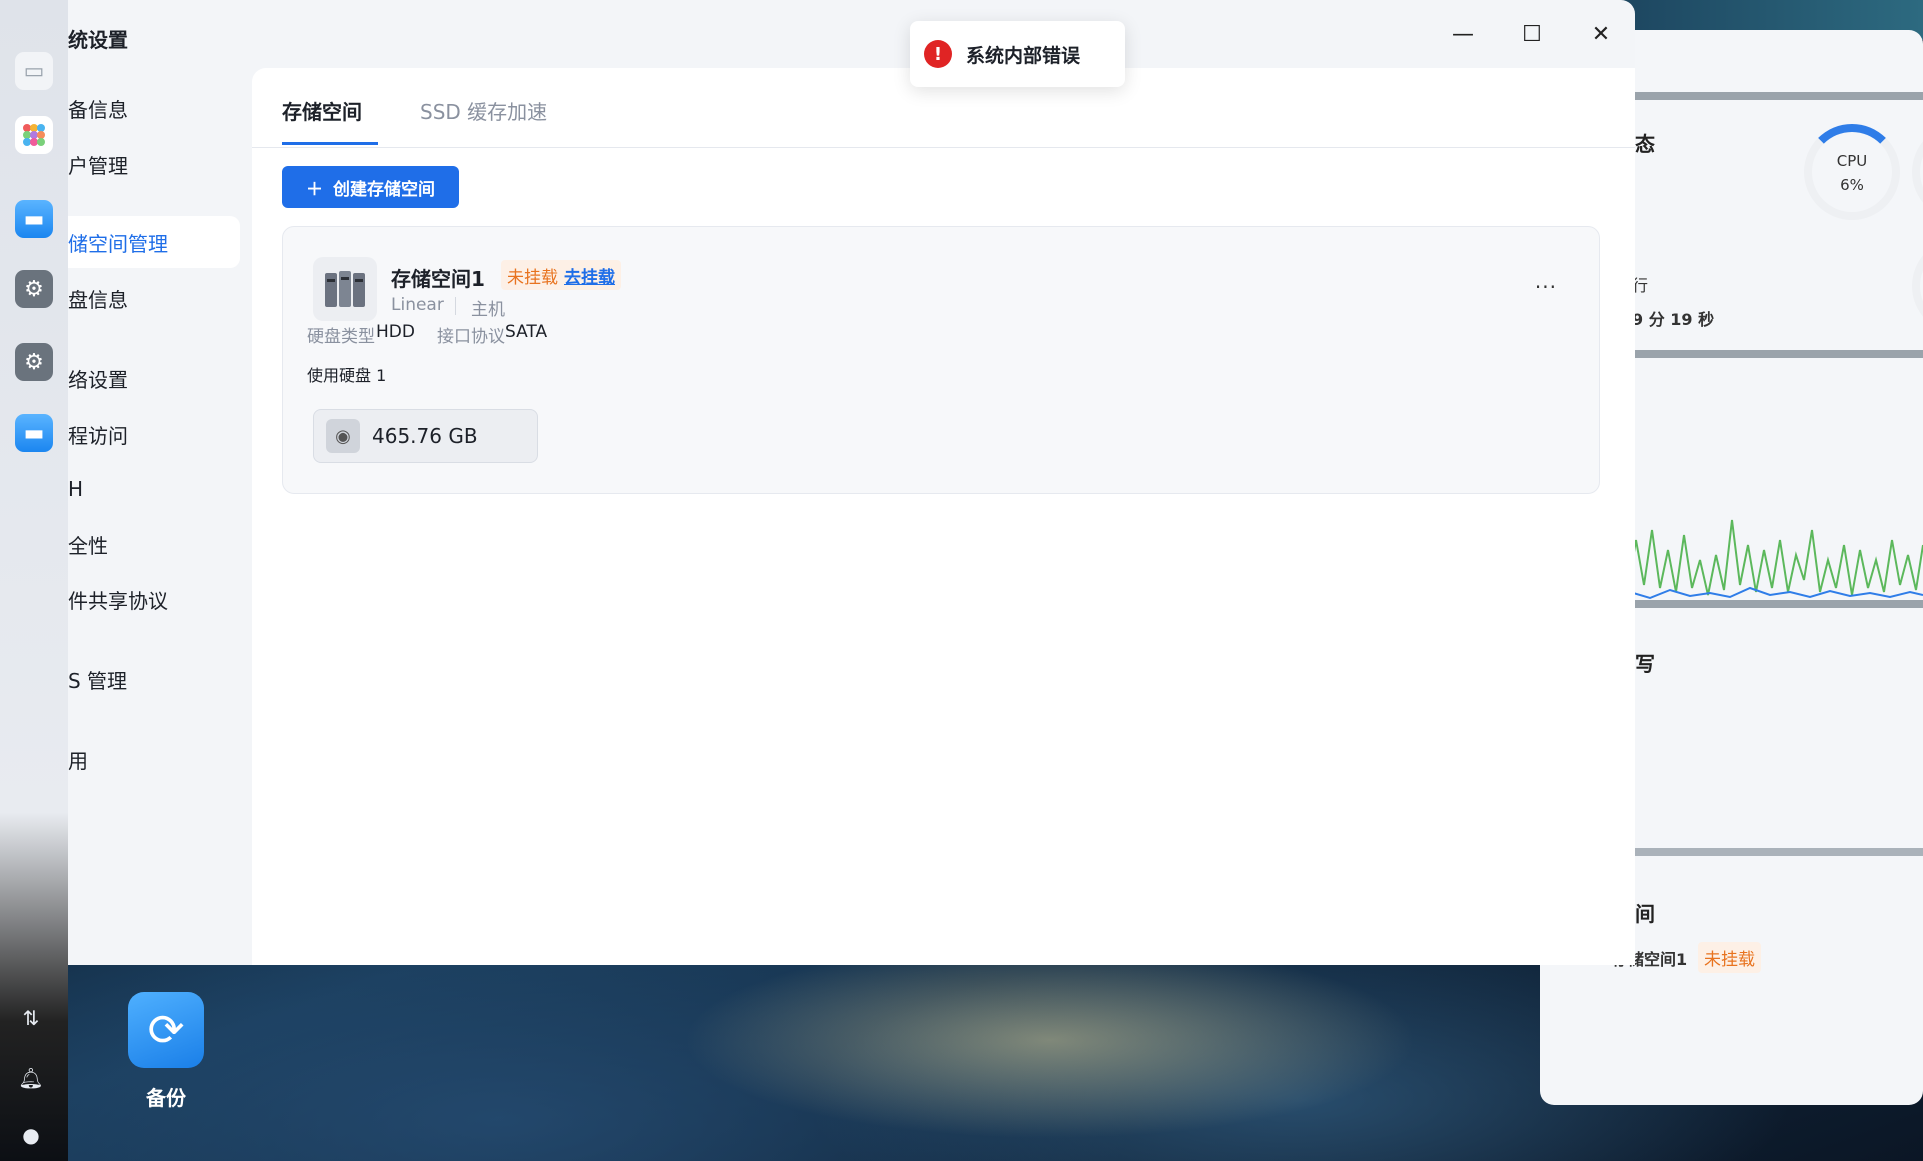 The image size is (1923, 1161). What do you see at coordinates (341, 337) in the screenshot?
I see `disk-type-label: 硬盘类型` at bounding box center [341, 337].